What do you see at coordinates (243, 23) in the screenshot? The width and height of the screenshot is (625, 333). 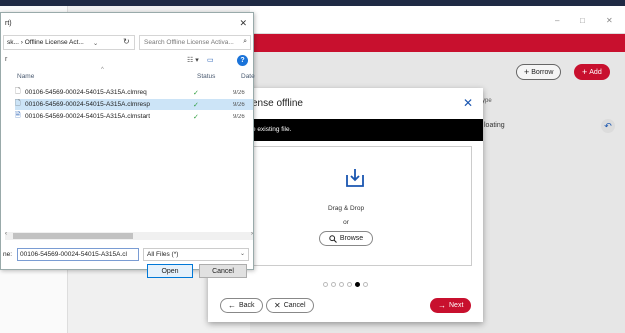 I see `dialog-close-icon: ✕` at bounding box center [243, 23].